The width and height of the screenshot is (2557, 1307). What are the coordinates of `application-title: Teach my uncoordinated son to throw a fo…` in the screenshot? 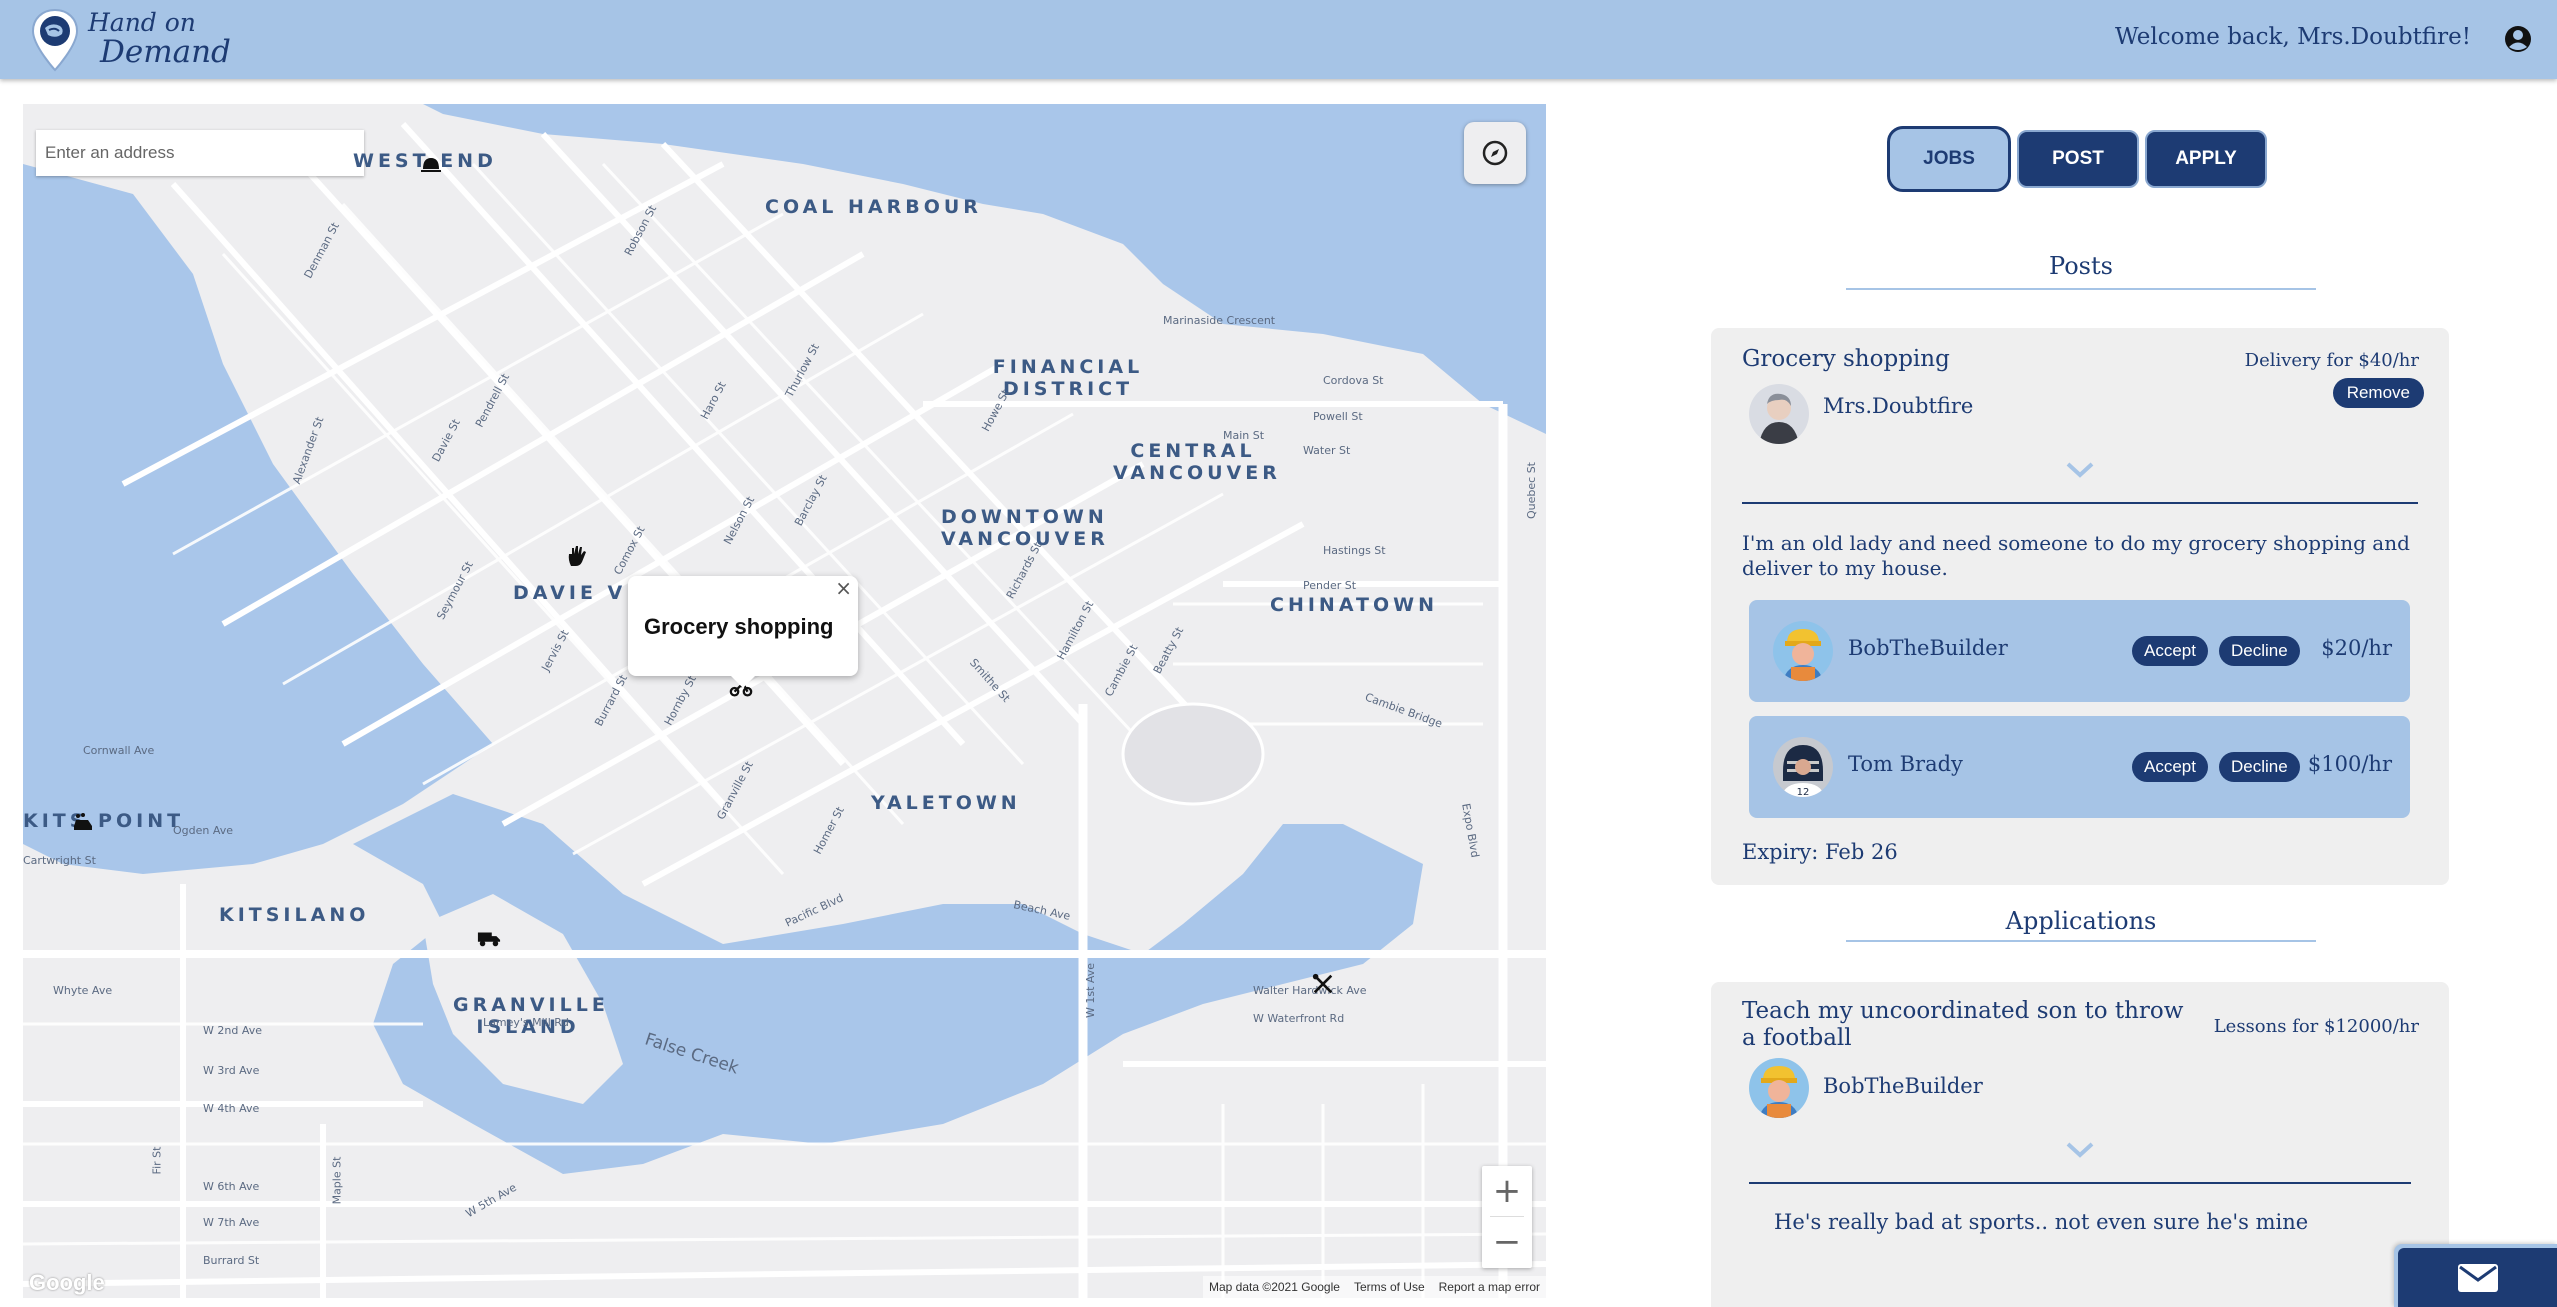 It's located at (1963, 1024).